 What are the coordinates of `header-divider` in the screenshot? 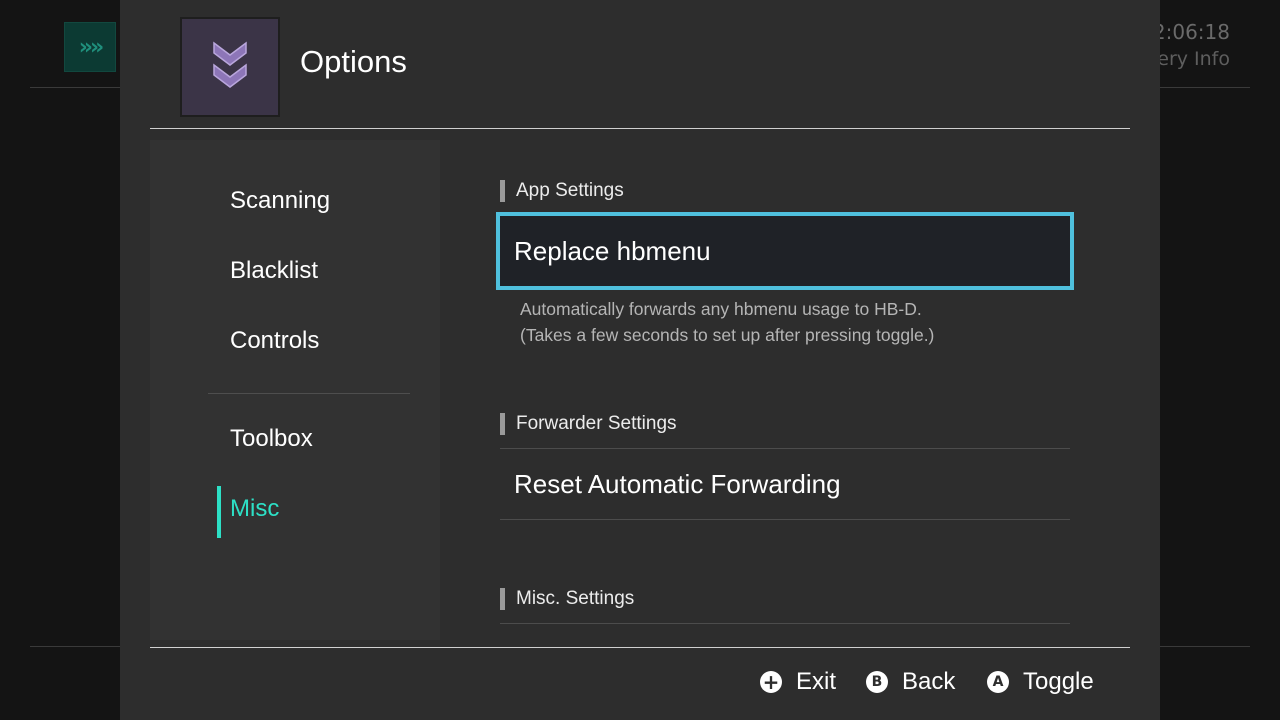 It's located at (640, 128).